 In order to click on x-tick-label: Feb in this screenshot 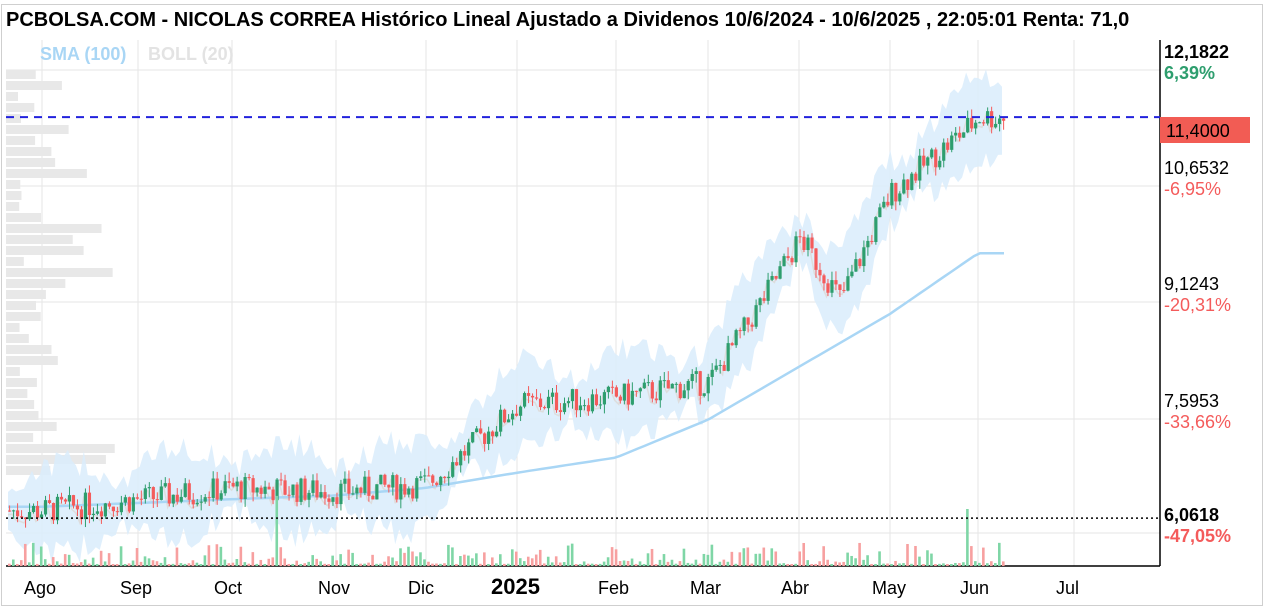, I will do `click(613, 588)`.